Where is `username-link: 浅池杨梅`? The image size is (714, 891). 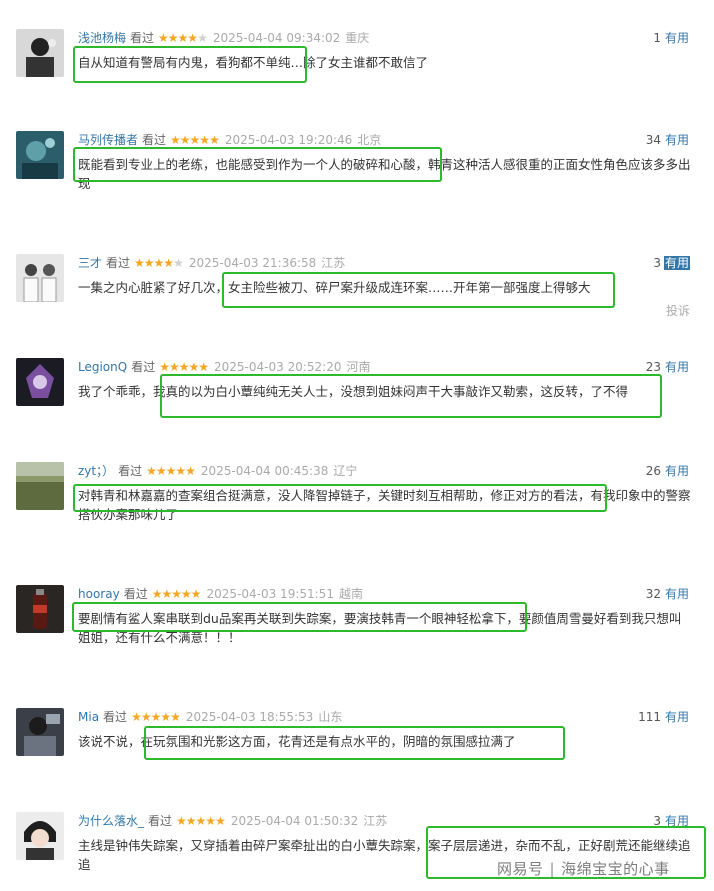
username-link: 浅池杨梅 is located at coordinates (102, 38).